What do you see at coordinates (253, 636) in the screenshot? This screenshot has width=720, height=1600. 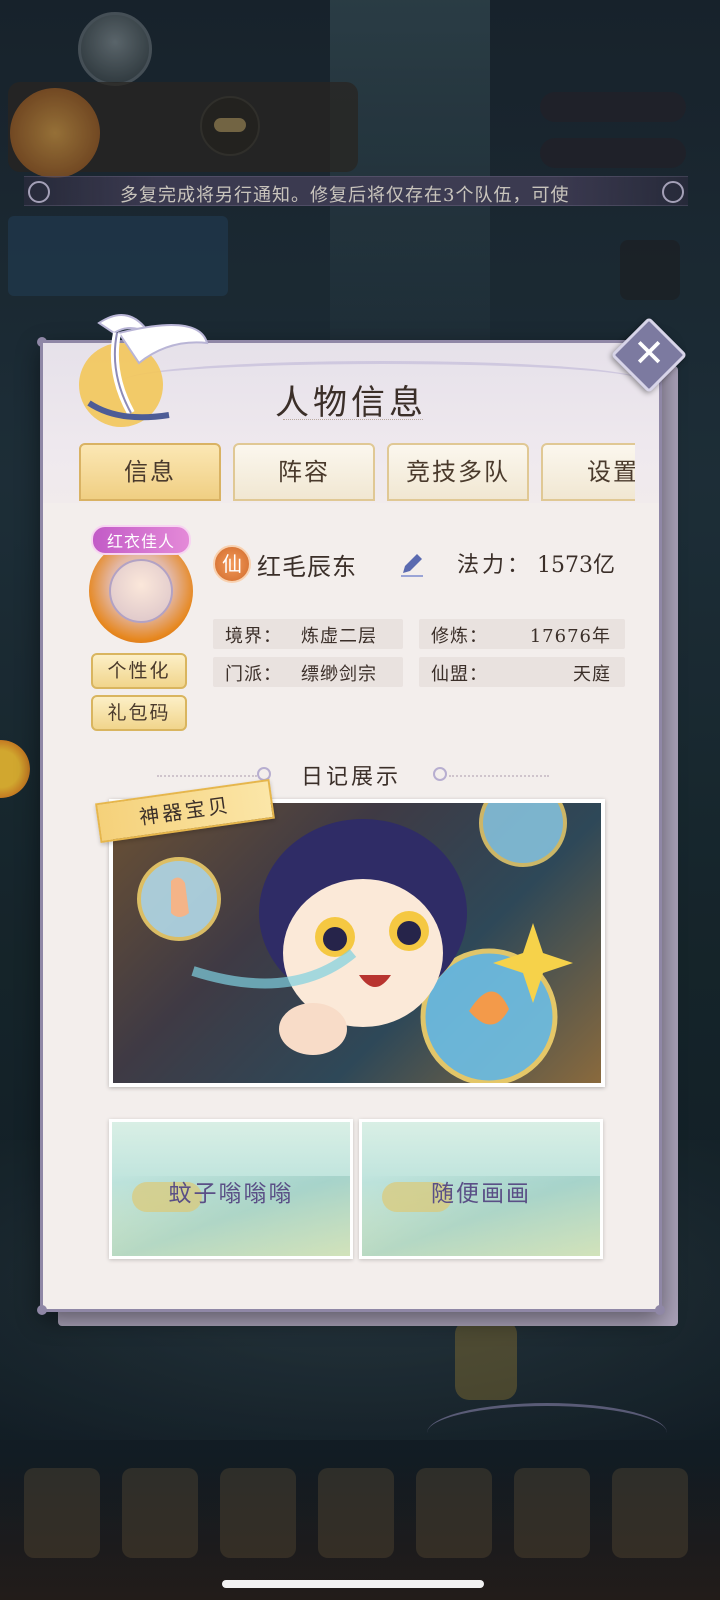 I see `stat-key: 境界：` at bounding box center [253, 636].